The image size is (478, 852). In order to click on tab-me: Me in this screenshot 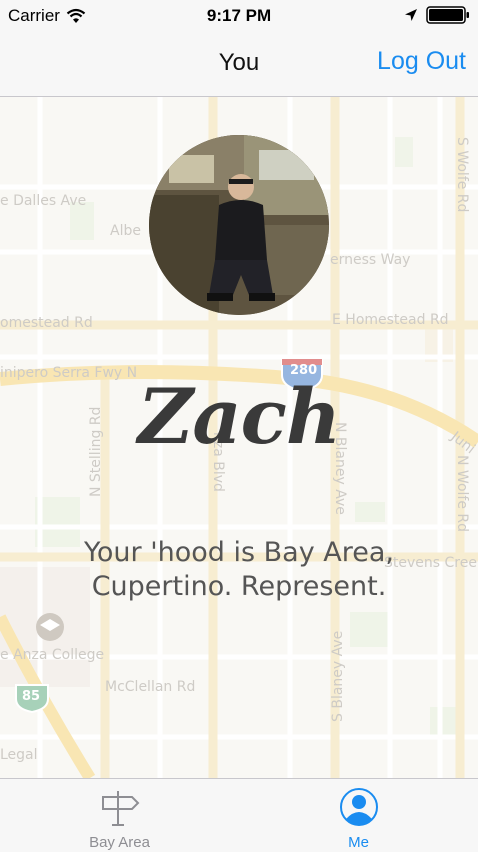, I will do `click(358, 815)`.